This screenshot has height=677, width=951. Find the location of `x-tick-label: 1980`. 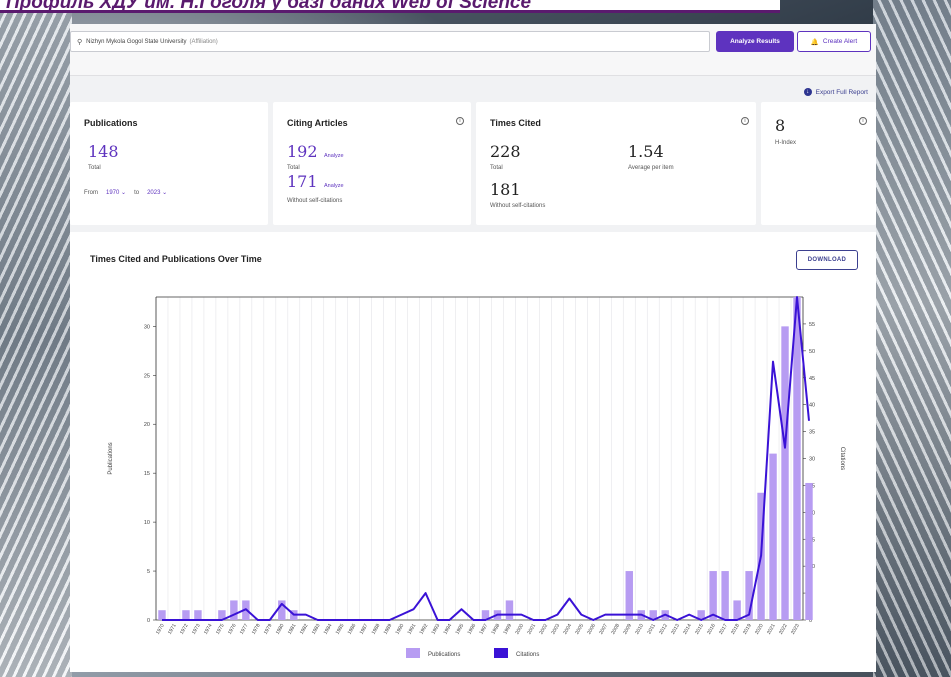

x-tick-label: 1980 is located at coordinates (280, 629).